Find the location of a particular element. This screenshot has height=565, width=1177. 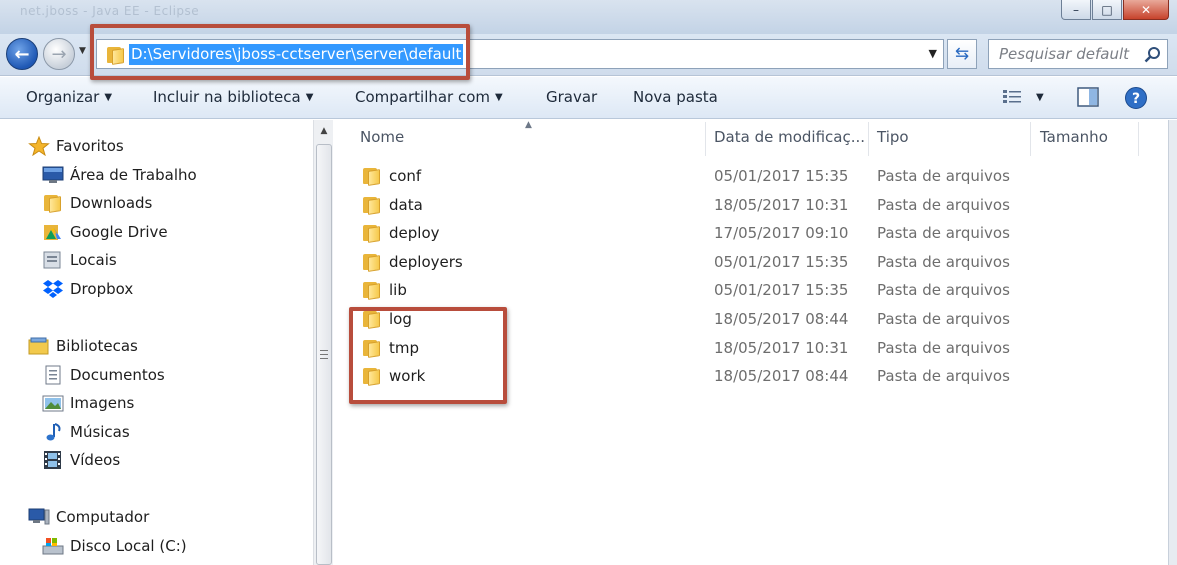

sidebar-item-favorites: Favoritos is located at coordinates (76, 146).